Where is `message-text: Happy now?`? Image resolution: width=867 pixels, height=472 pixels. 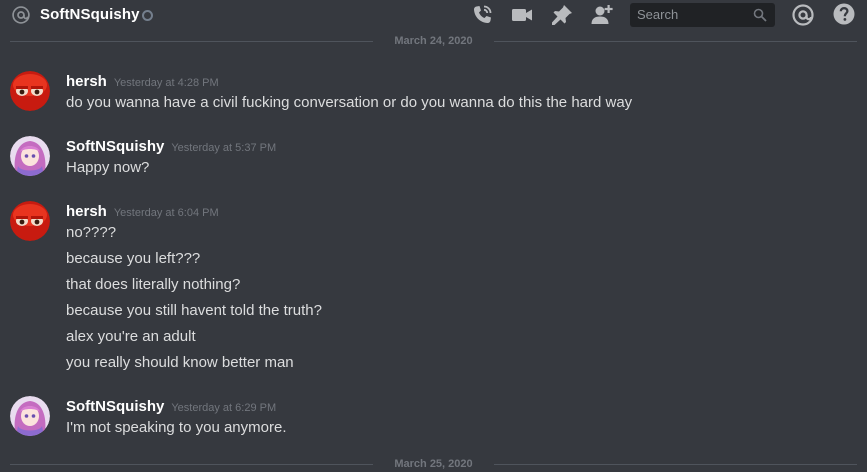
message-text: Happy now? is located at coordinates (108, 167).